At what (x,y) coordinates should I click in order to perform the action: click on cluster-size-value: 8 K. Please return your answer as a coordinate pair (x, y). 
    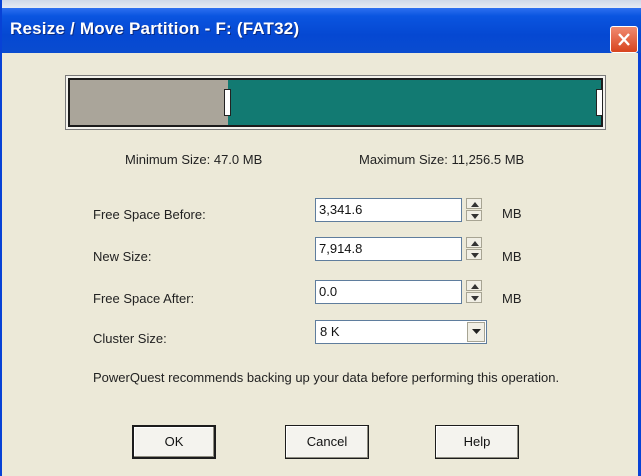
    Looking at the image, I should click on (330, 331).